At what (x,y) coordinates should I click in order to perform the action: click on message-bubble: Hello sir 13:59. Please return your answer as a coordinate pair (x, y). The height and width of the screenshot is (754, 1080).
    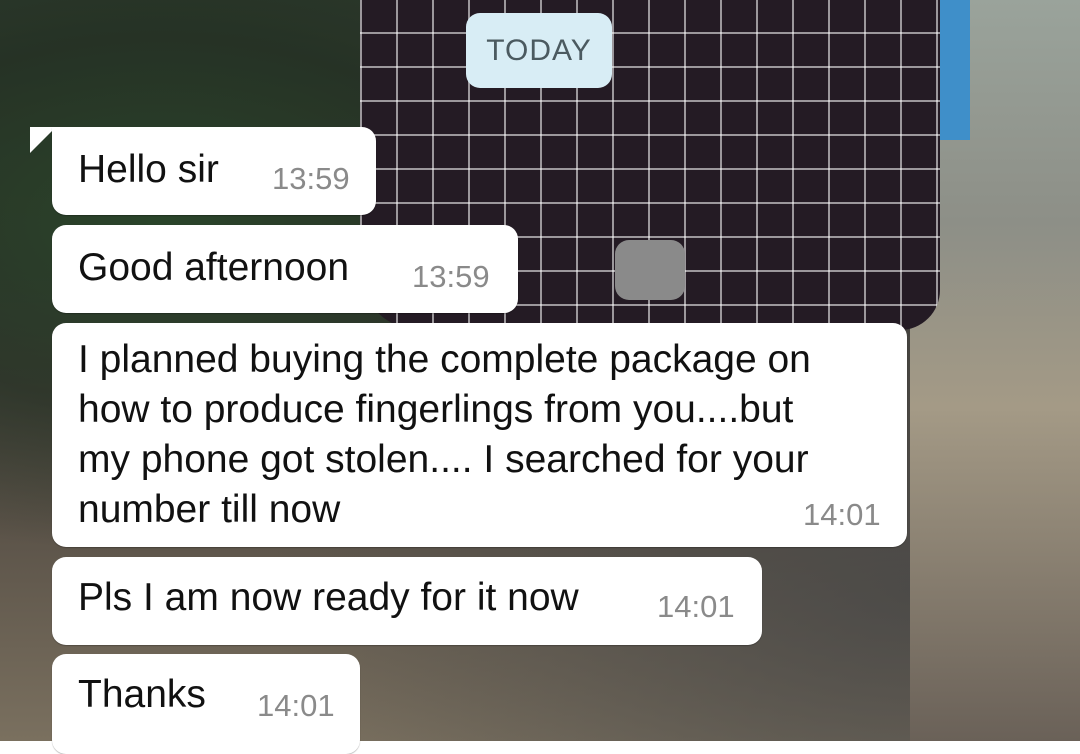
    Looking at the image, I should click on (214, 171).